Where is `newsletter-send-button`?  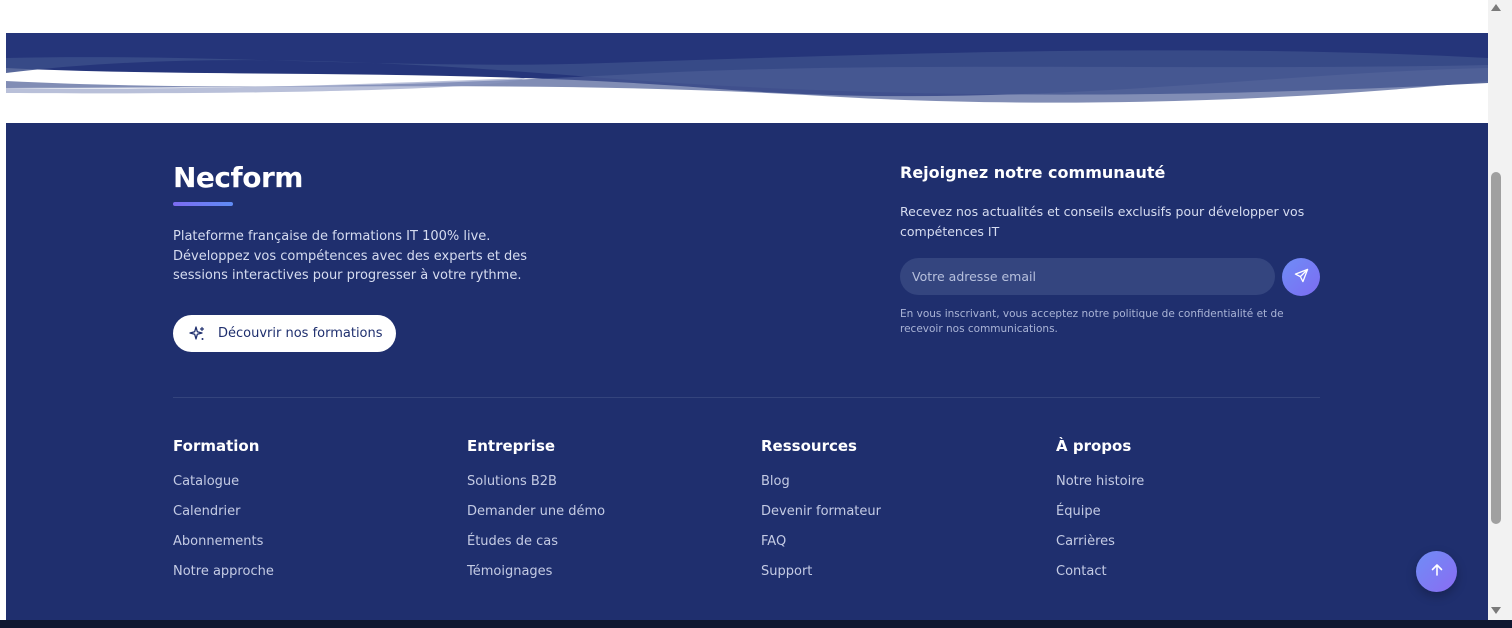
newsletter-send-button is located at coordinates (1301, 277).